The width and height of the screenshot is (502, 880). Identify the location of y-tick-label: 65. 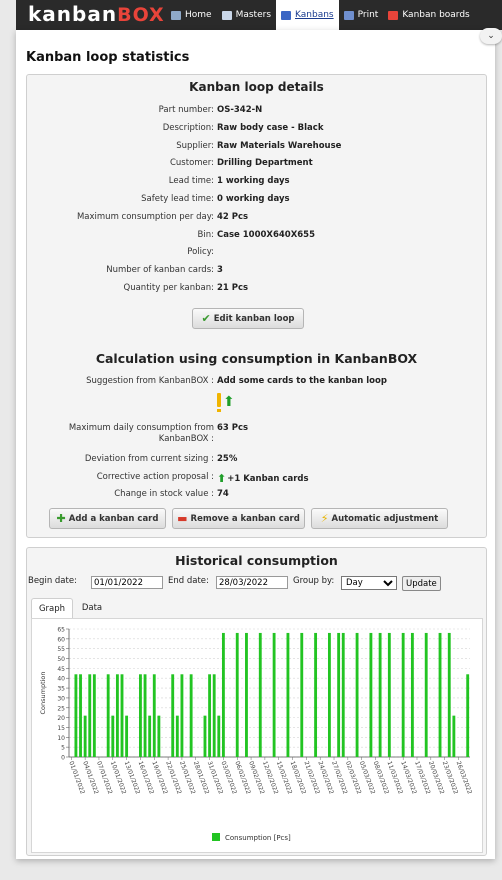
(61, 630).